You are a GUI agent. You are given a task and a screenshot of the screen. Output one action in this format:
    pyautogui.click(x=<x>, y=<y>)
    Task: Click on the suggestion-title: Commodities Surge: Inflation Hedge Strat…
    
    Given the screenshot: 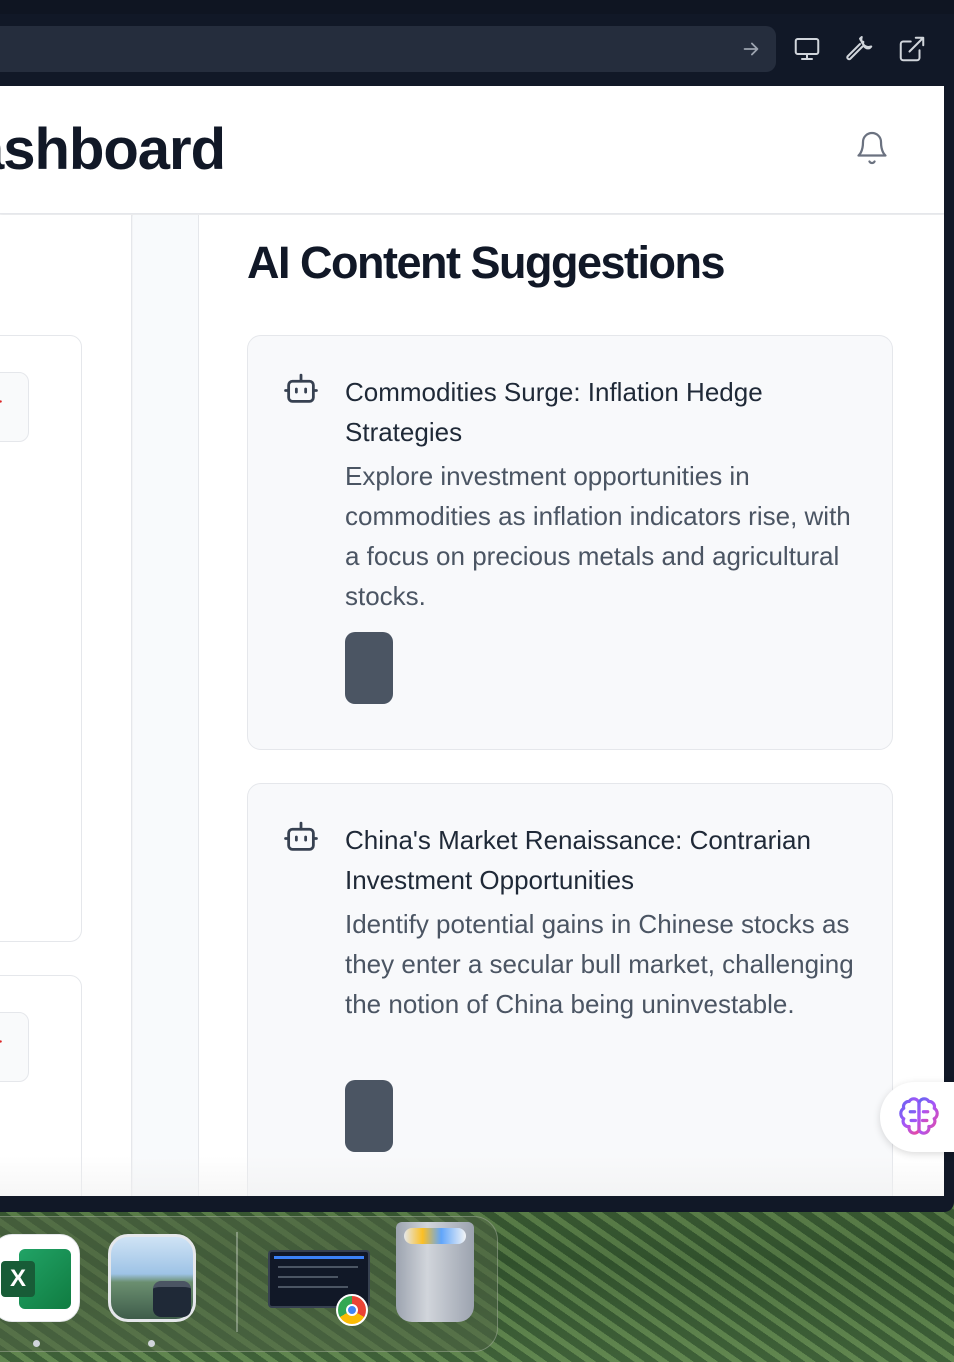 What is the action you would take?
    pyautogui.click(x=554, y=412)
    